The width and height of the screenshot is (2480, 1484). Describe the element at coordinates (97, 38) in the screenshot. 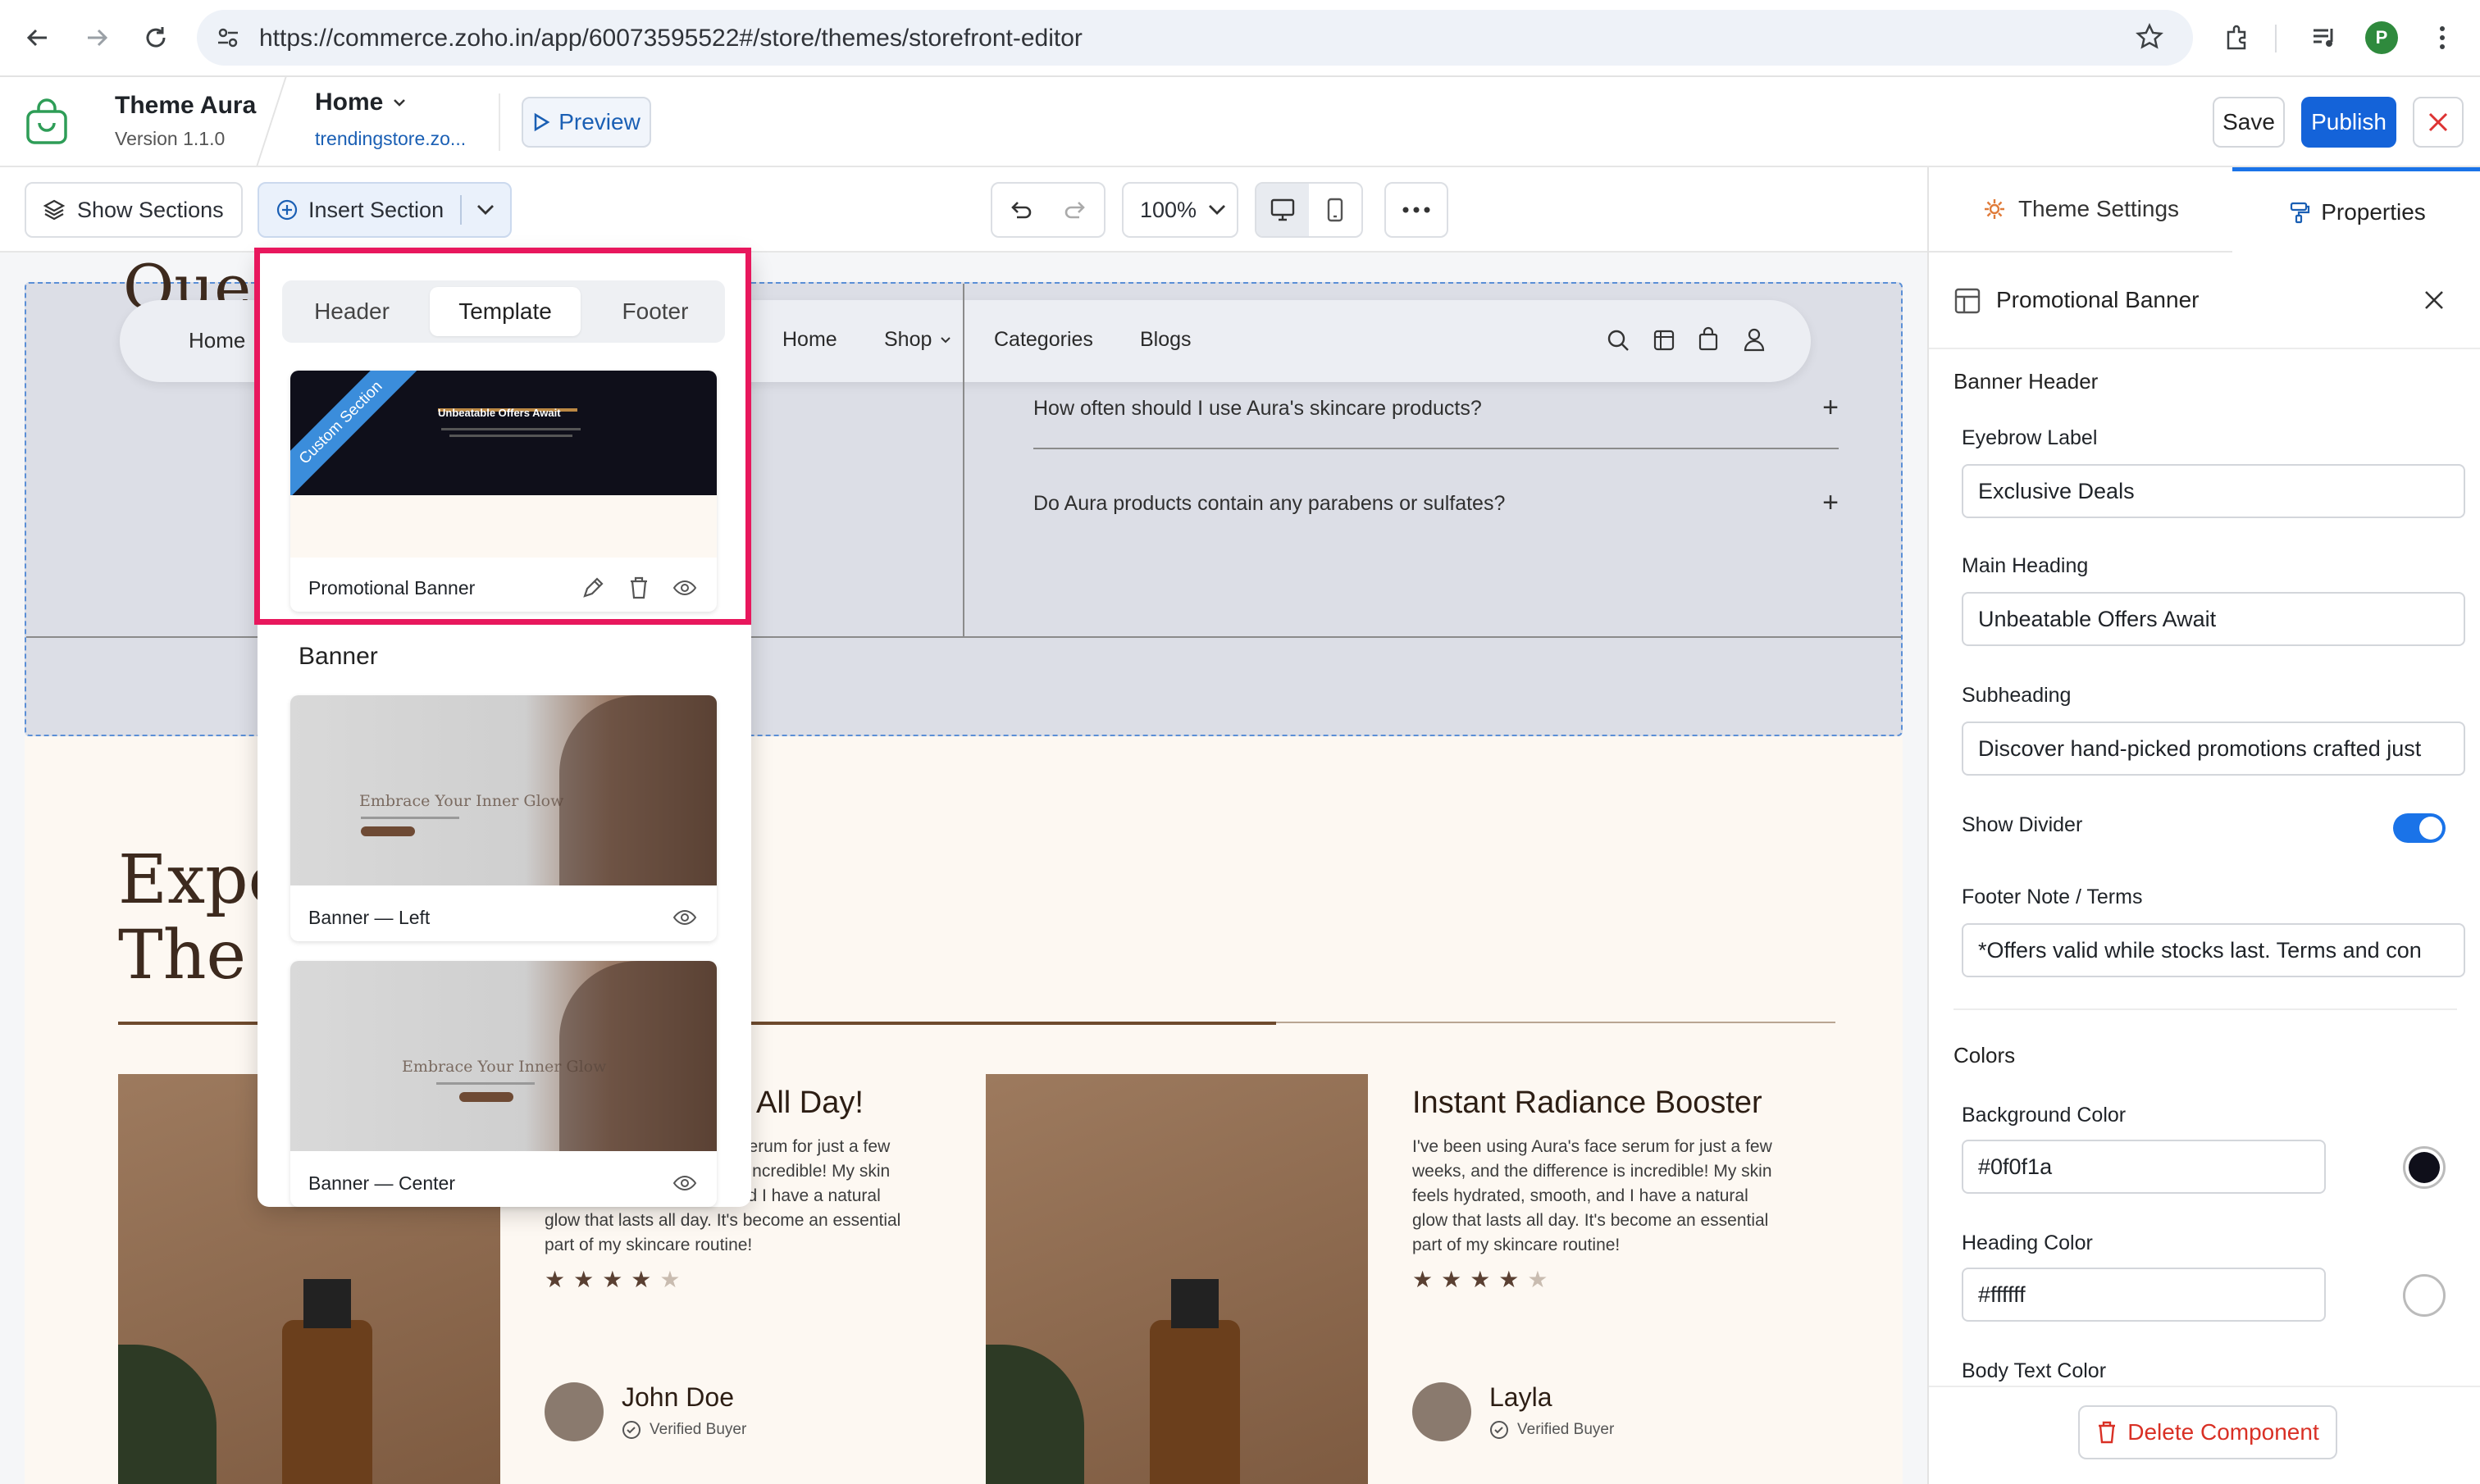

I see `forward-icon` at that location.